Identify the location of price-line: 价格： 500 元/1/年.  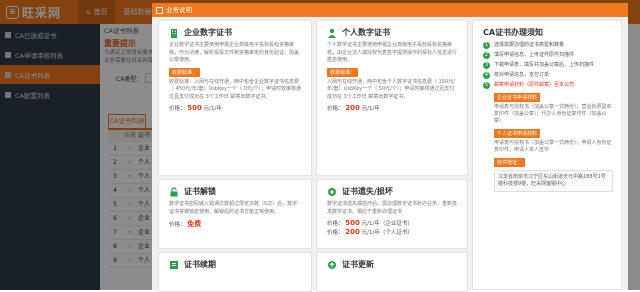
(195, 108).